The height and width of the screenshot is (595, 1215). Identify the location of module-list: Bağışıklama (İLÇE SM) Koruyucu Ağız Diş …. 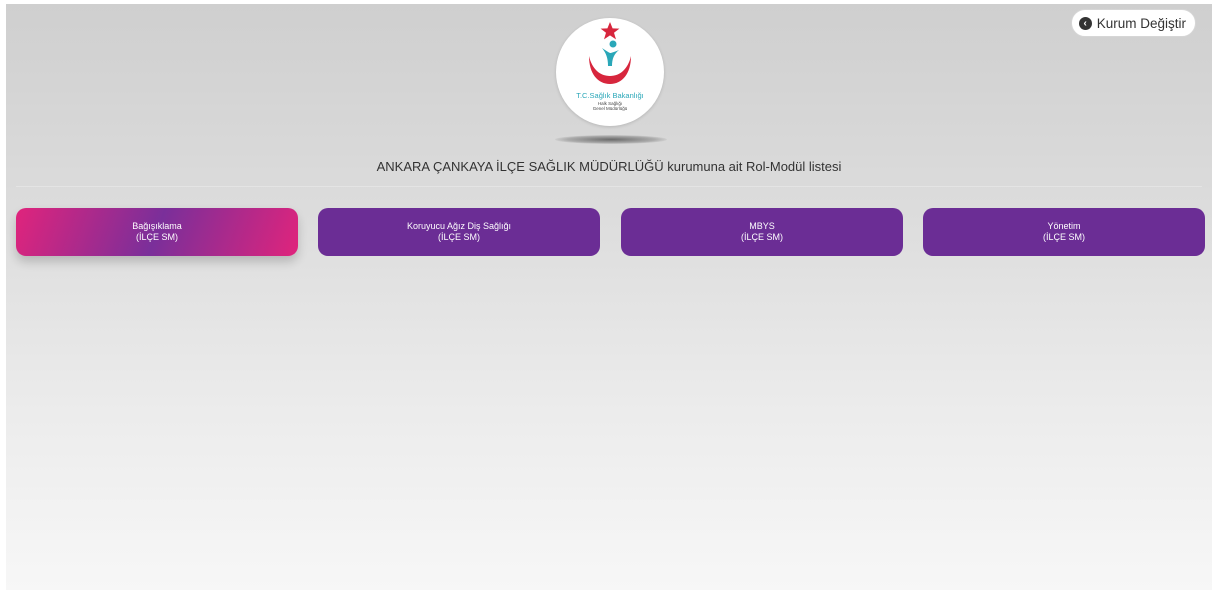
(611, 232).